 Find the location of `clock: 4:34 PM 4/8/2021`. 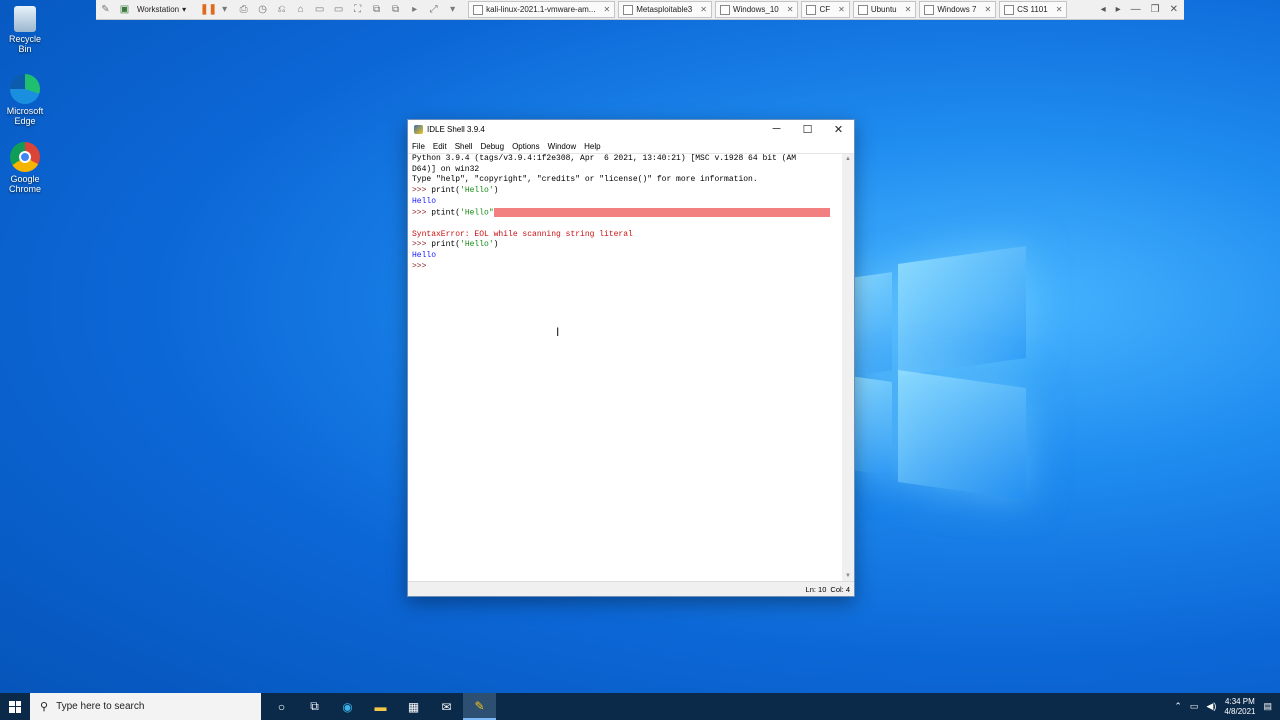

clock: 4:34 PM 4/8/2021 is located at coordinates (1239, 707).